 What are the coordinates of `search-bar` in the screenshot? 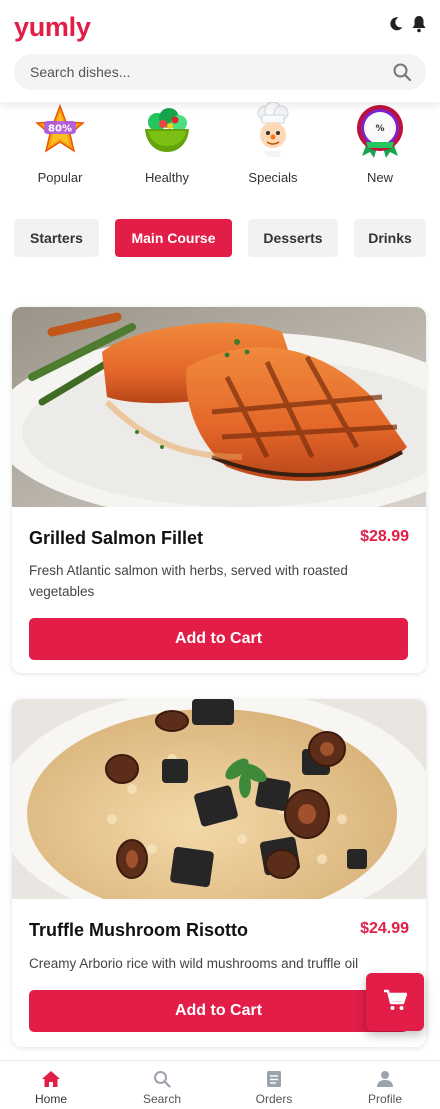 It's located at (220, 72).